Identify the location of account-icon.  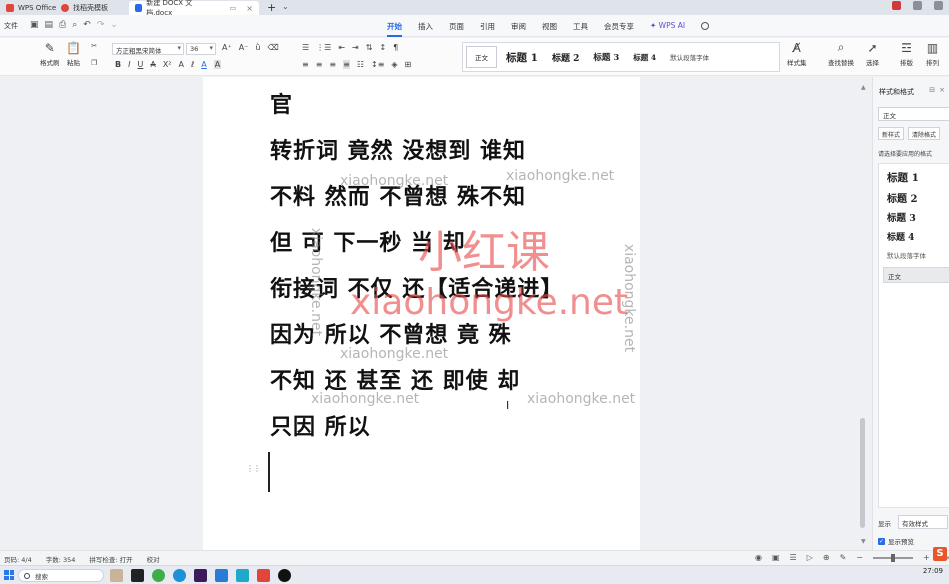
(896, 5).